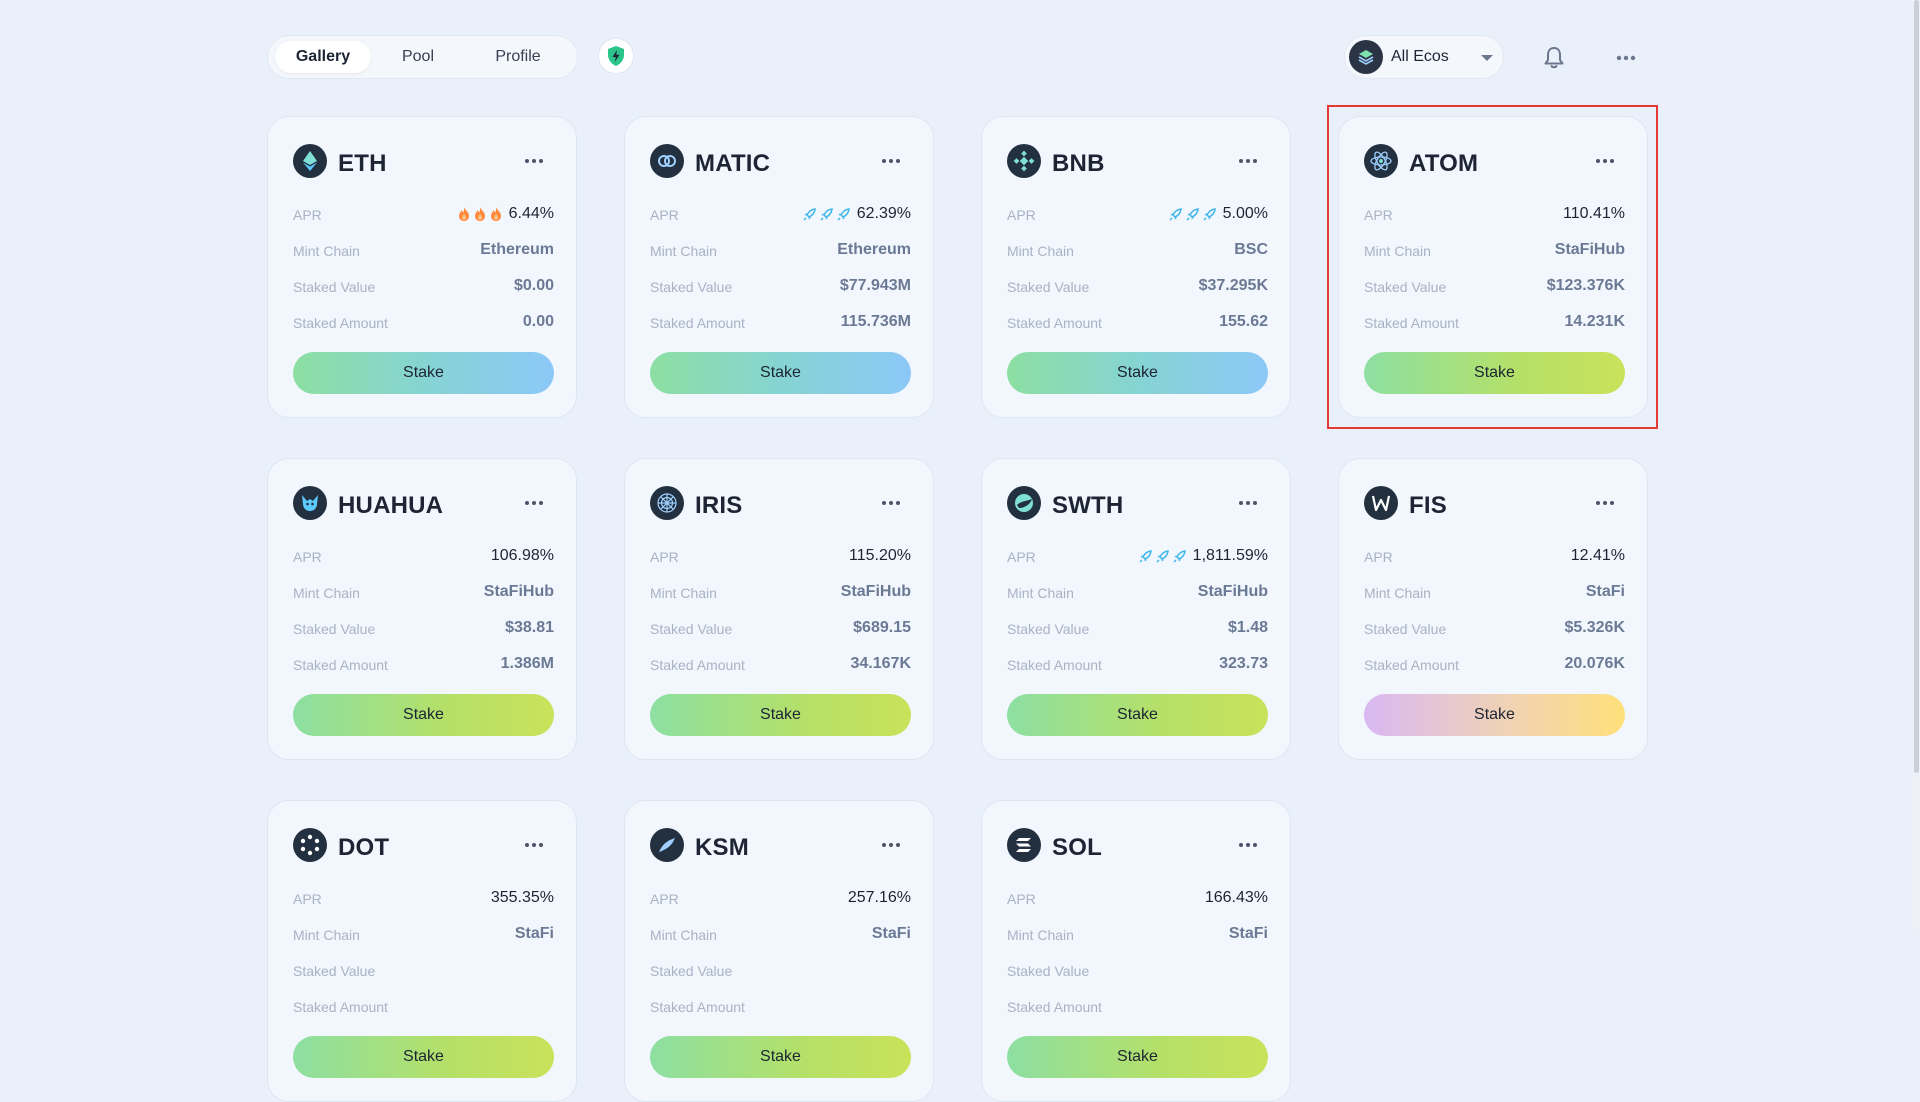  What do you see at coordinates (1381, 503) in the screenshot?
I see `fis-icon` at bounding box center [1381, 503].